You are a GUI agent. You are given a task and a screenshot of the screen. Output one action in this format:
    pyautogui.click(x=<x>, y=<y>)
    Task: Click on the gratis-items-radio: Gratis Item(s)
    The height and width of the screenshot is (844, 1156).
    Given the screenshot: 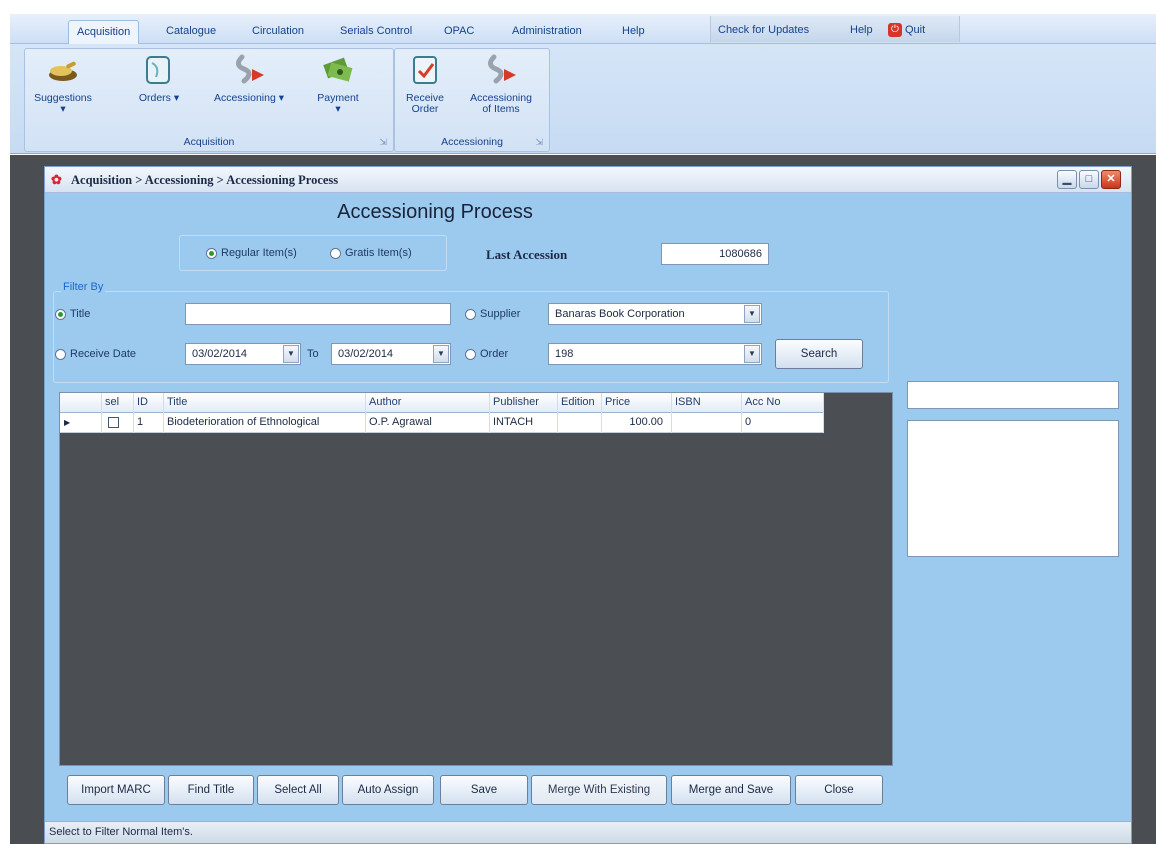 What is the action you would take?
    pyautogui.click(x=371, y=253)
    